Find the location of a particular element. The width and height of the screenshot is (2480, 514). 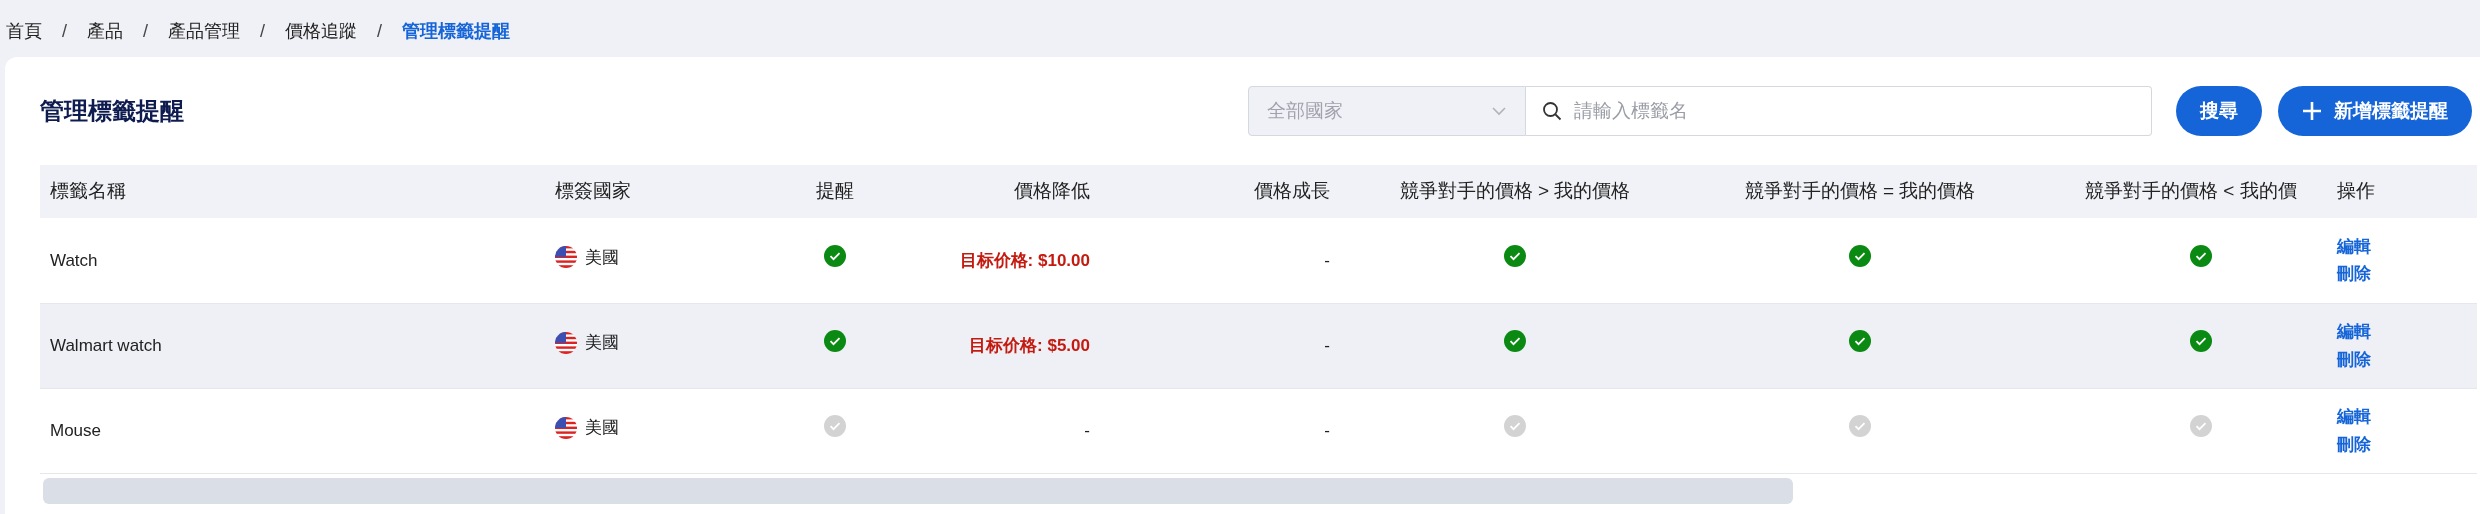

scrollbar-thumb is located at coordinates (918, 490).